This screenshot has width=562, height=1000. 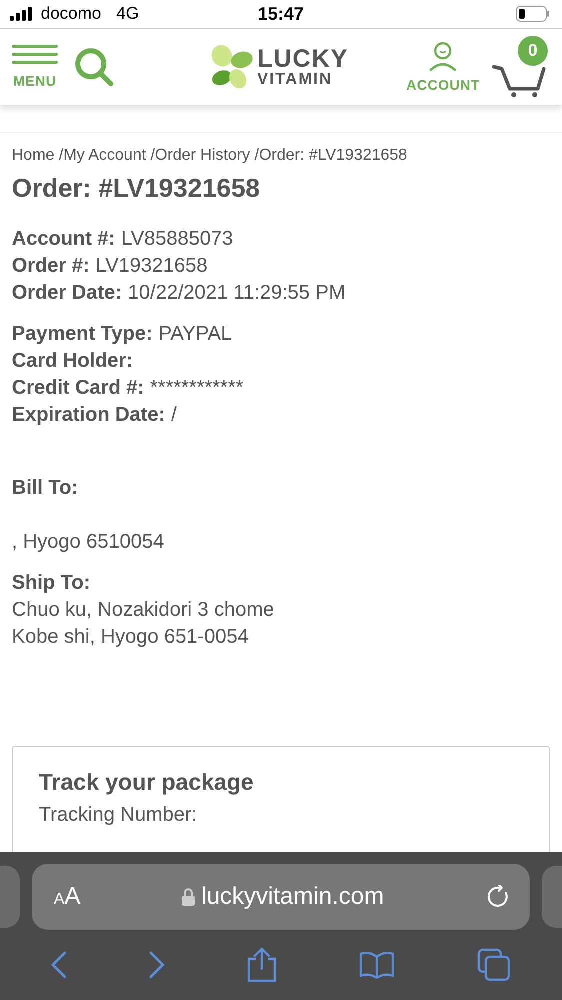 What do you see at coordinates (110, 155) in the screenshot?
I see `breadcrumb-link: My Account /` at bounding box center [110, 155].